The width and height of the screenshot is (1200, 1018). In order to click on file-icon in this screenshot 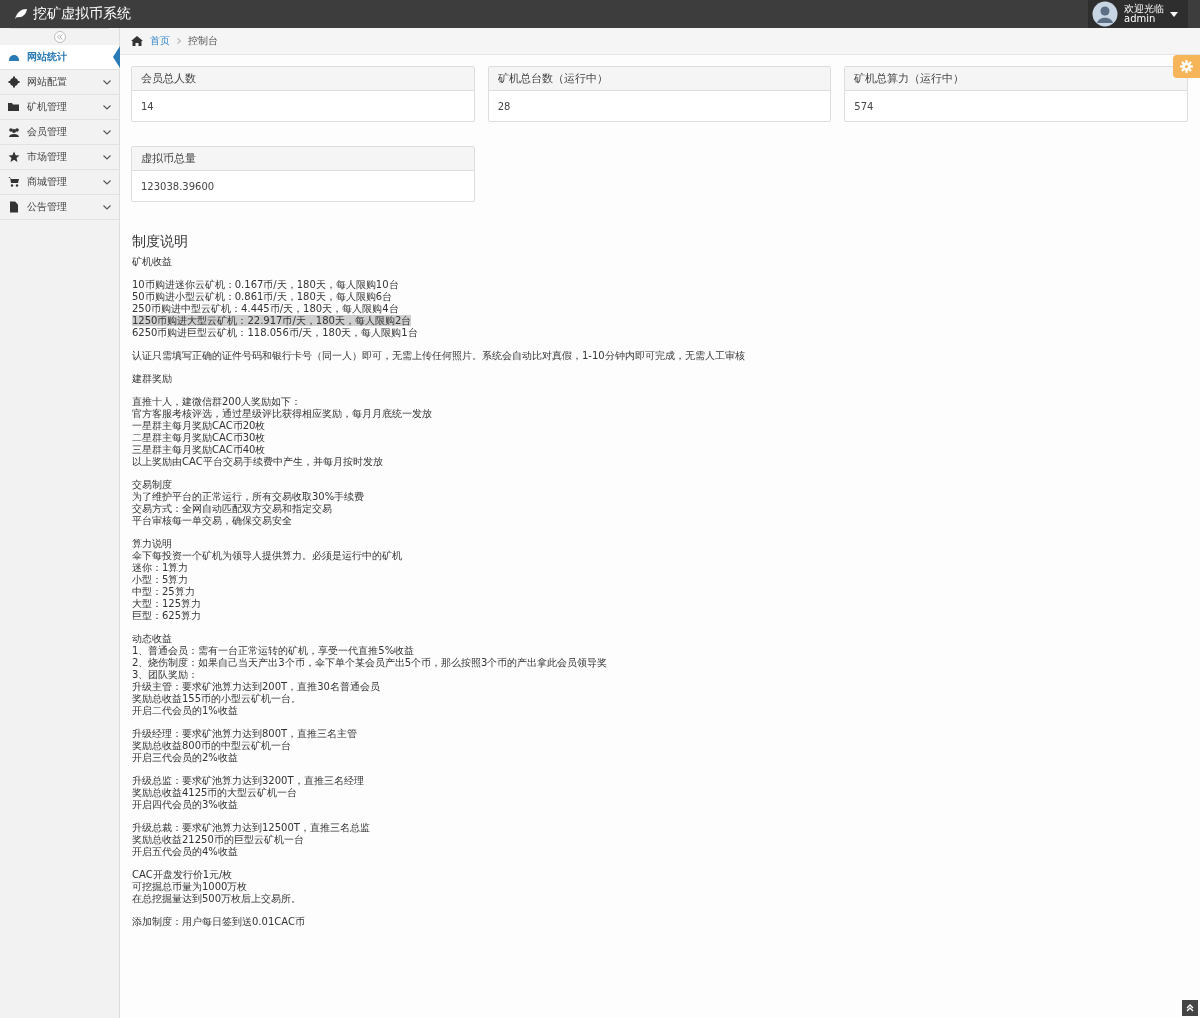, I will do `click(14, 207)`.